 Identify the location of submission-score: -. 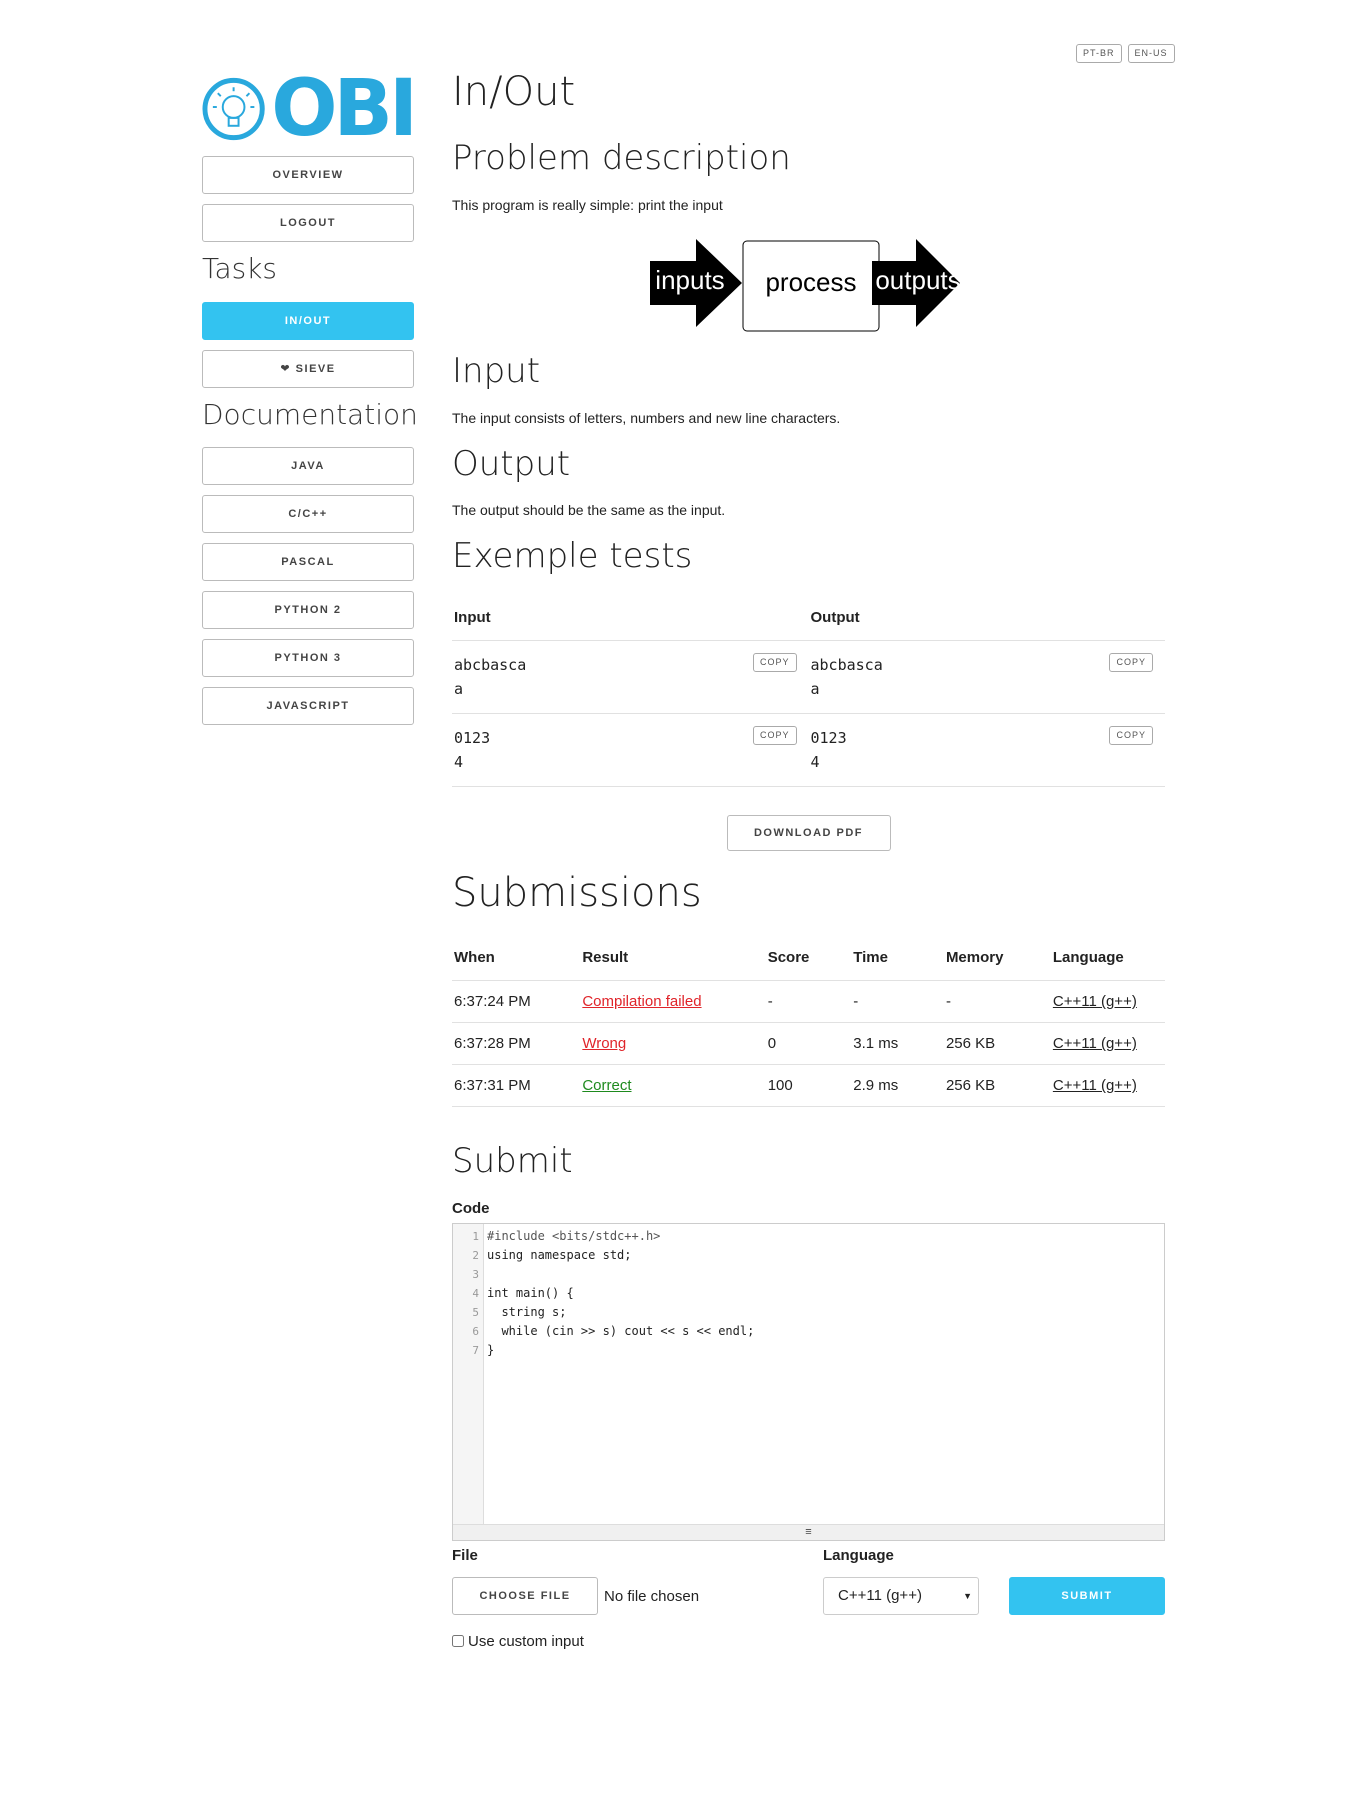
(808, 1002).